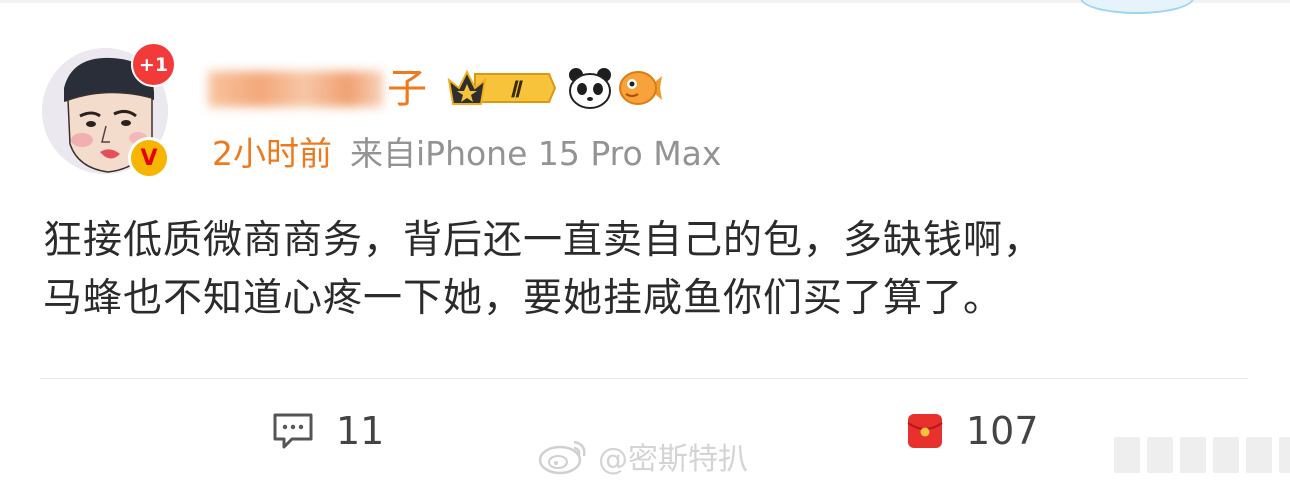  I want to click on watermark: @密斯特扒, so click(643, 456).